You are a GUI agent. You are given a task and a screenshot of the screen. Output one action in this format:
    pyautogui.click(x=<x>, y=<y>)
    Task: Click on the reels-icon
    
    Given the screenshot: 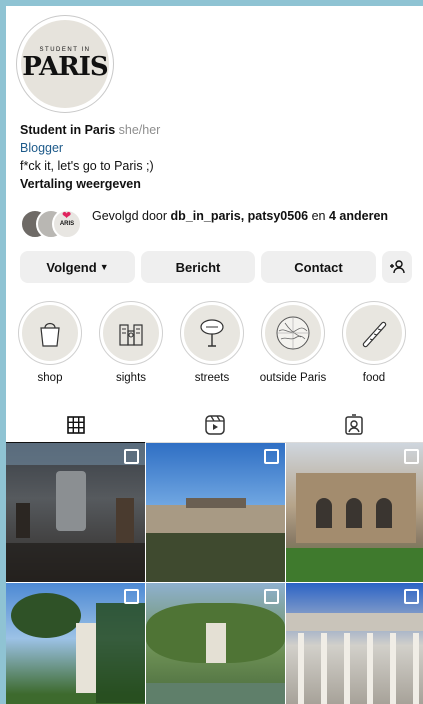 What is the action you would take?
    pyautogui.click(x=214, y=425)
    